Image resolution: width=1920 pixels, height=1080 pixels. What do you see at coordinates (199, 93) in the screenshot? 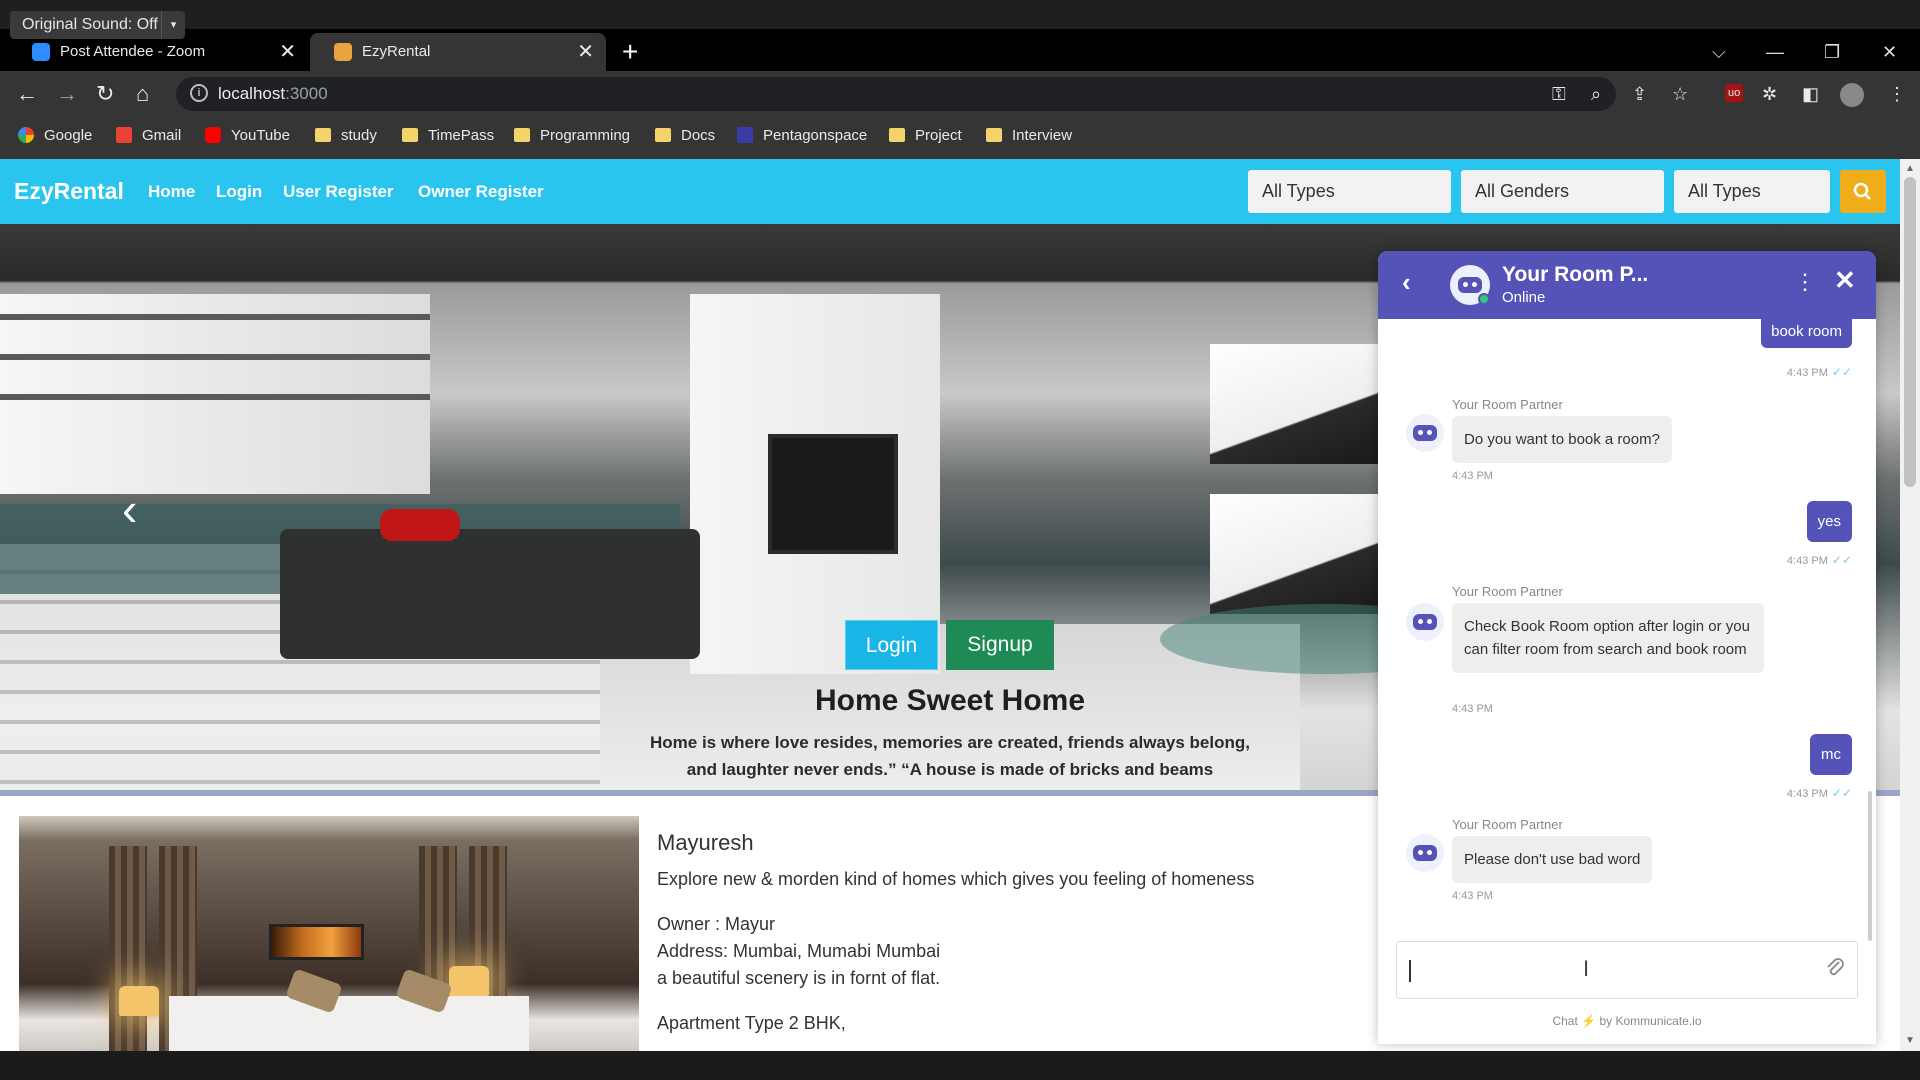
I see `site-info-icon: i` at bounding box center [199, 93].